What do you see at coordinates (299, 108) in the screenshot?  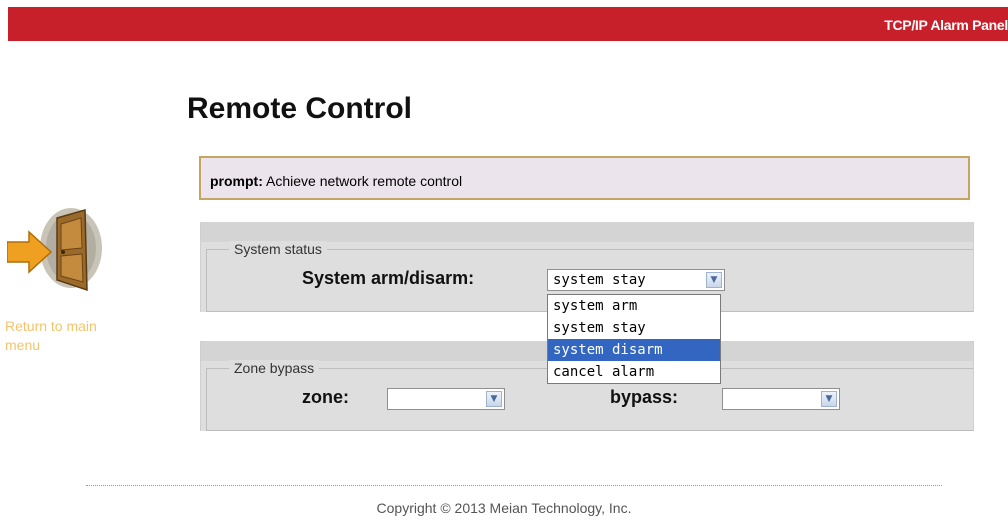 I see `page-title: Remote Control` at bounding box center [299, 108].